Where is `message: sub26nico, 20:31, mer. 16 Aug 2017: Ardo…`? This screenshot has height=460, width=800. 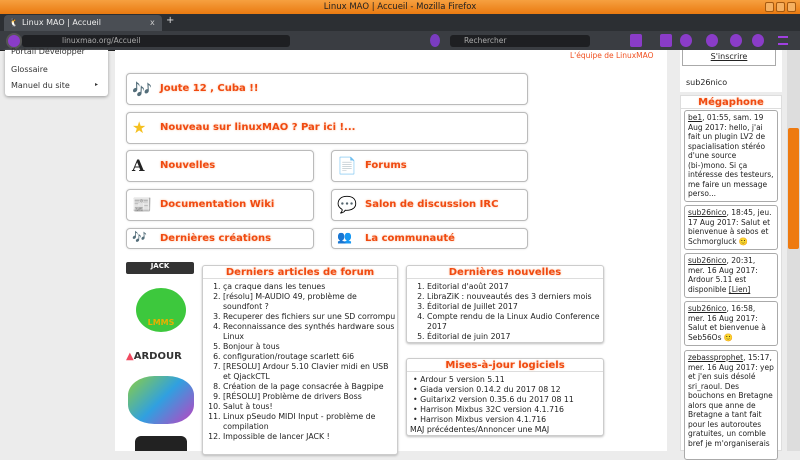 message: sub26nico, 20:31, mer. 16 Aug 2017: Ardo… is located at coordinates (731, 275).